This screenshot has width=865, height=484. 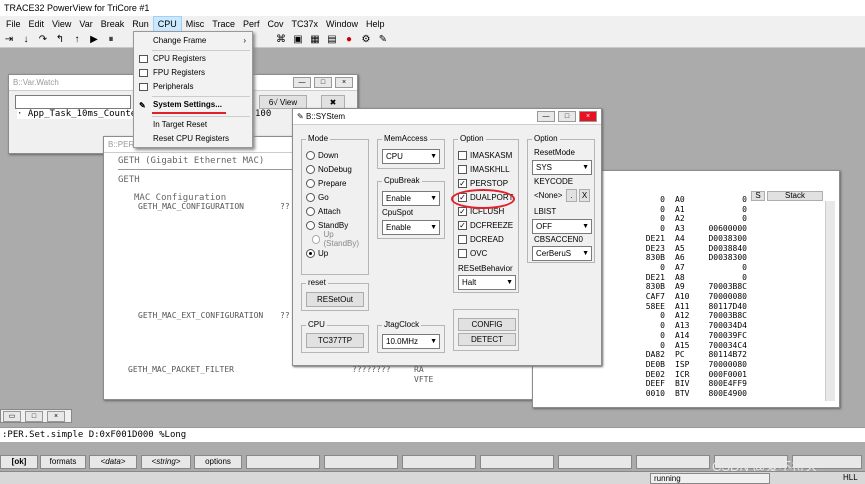 I want to click on watch-row: · App_Task_10ms_Counter, so click(x=79, y=114).